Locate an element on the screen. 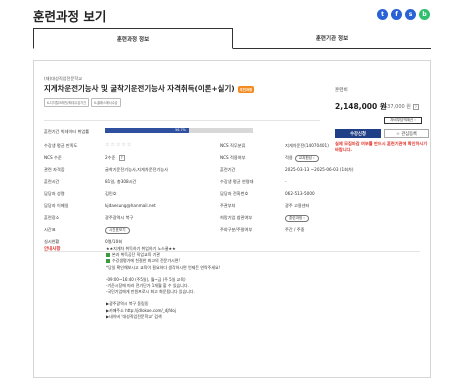 The image size is (466, 387). course-chip: 훈련과정 › is located at coordinates (297, 218).